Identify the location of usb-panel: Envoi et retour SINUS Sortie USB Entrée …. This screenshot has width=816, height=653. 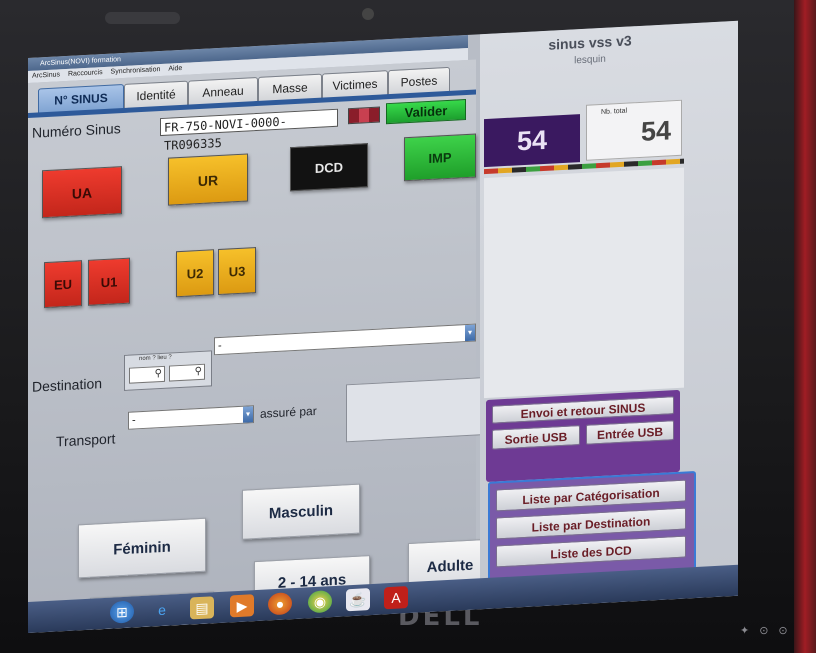
(583, 435).